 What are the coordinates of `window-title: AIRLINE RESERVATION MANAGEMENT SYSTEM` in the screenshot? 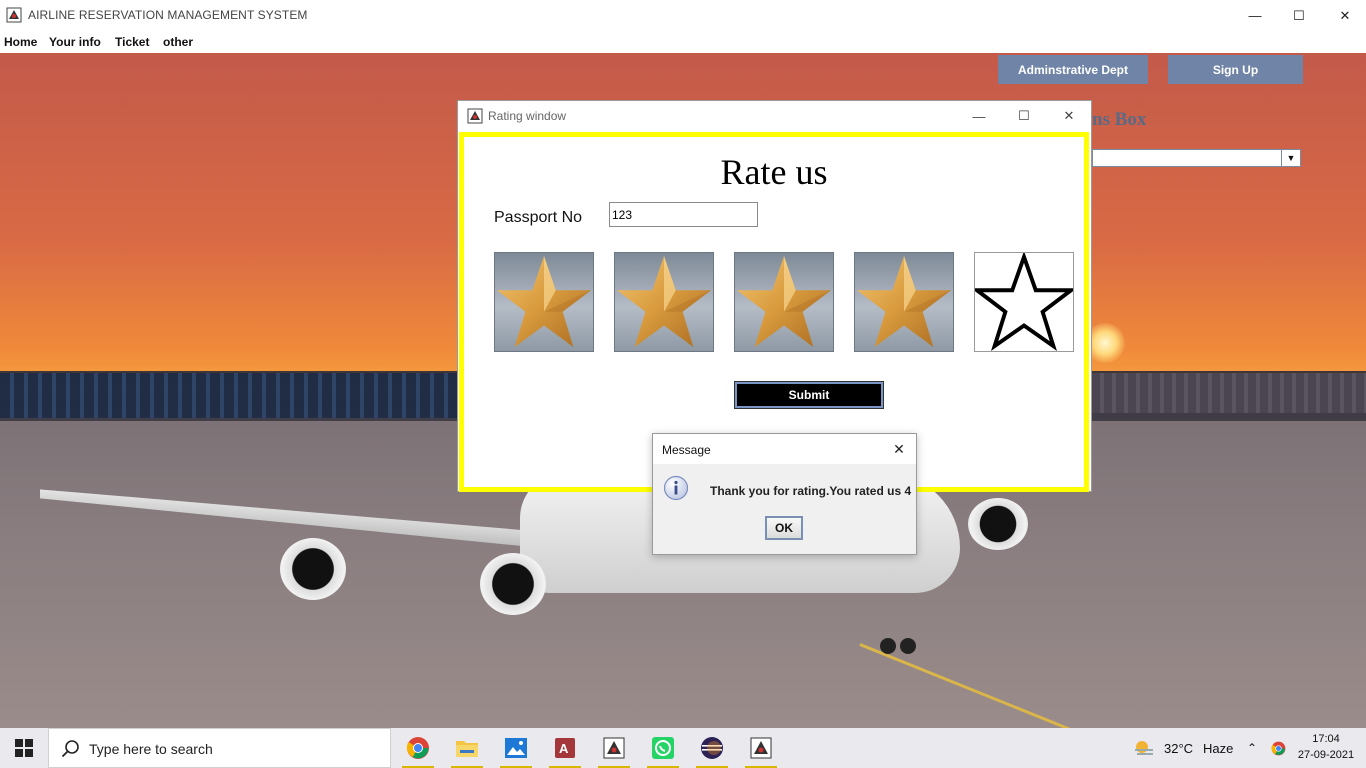 It's located at (168, 15).